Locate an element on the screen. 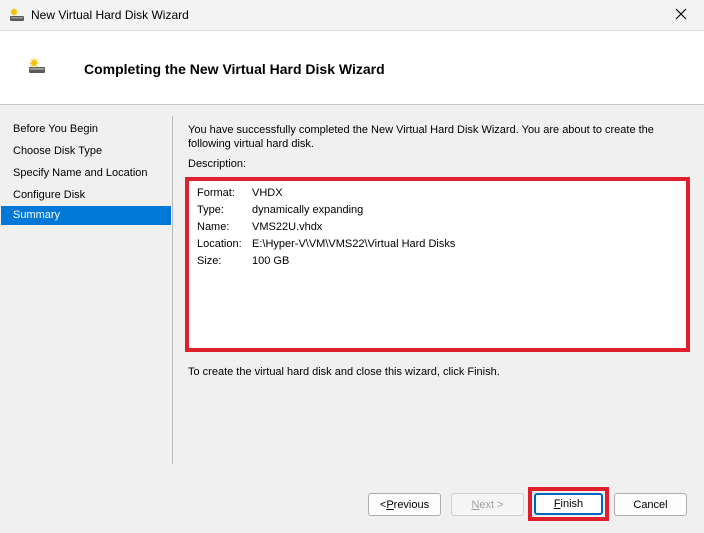  nav-item-configure-disk: Configure Disk is located at coordinates (86, 195).